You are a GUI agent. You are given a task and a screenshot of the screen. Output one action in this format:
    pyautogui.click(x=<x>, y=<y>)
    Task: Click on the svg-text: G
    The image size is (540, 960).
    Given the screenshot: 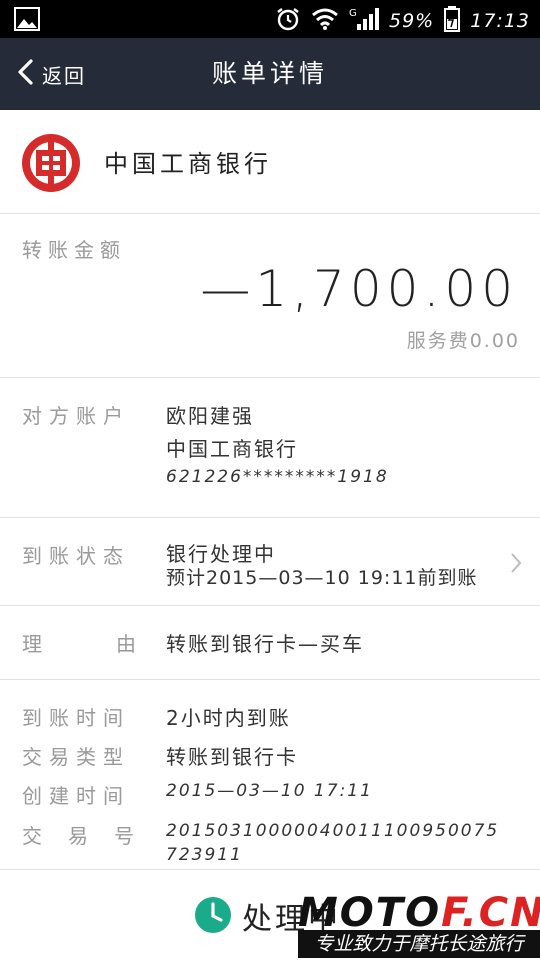 What is the action you would take?
    pyautogui.click(x=353, y=13)
    